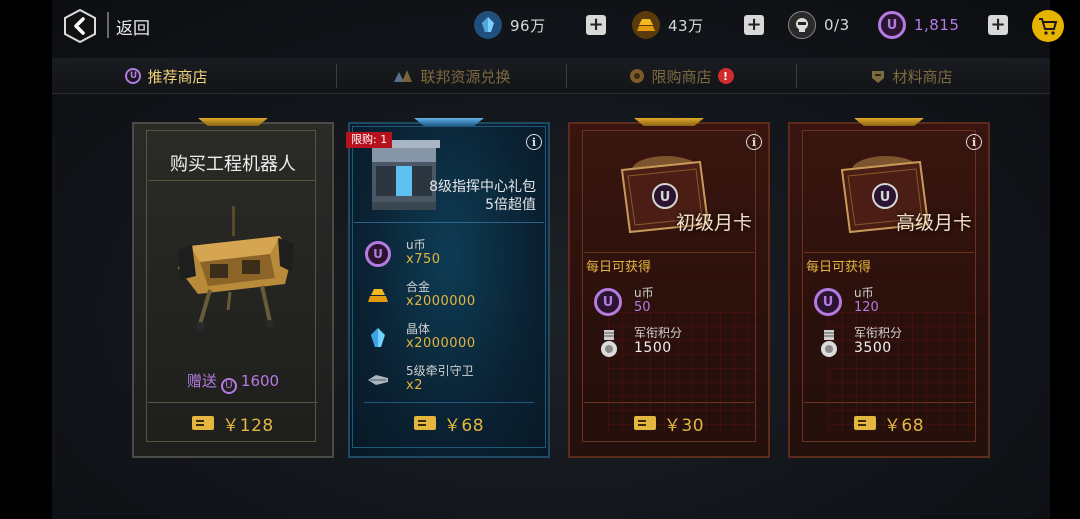 This screenshot has width=1080, height=519. I want to click on basic-monthly-card: i U 初级月卡 每日可获得 U u币 50 军衔积分 1500 ￥30, so click(669, 288).